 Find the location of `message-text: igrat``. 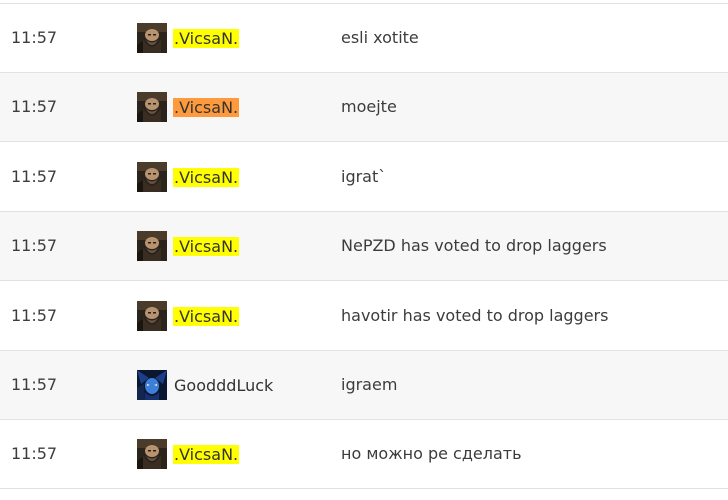

message-text: igrat` is located at coordinates (364, 176).